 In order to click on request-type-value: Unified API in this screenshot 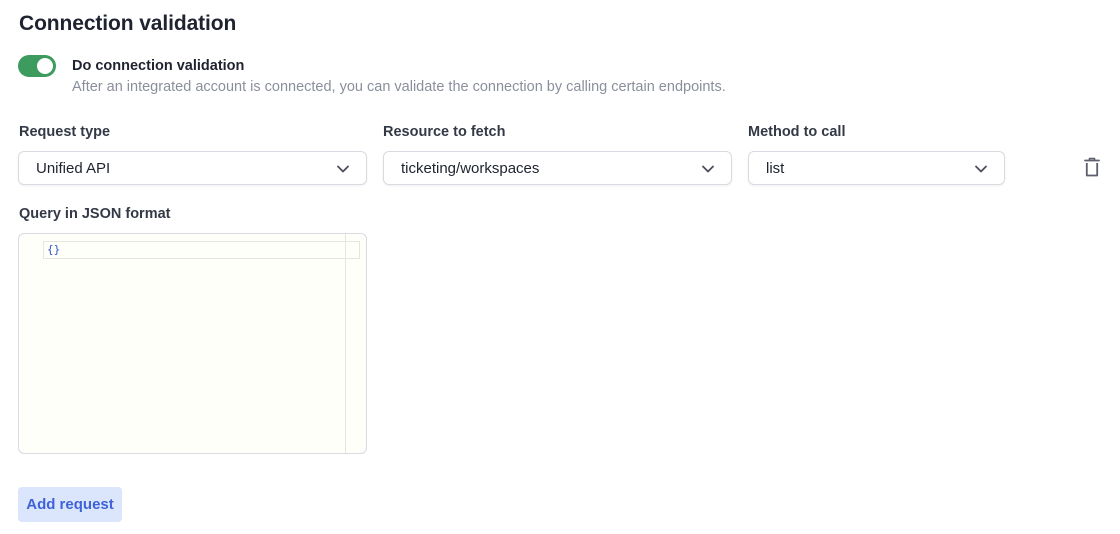, I will do `click(73, 168)`.